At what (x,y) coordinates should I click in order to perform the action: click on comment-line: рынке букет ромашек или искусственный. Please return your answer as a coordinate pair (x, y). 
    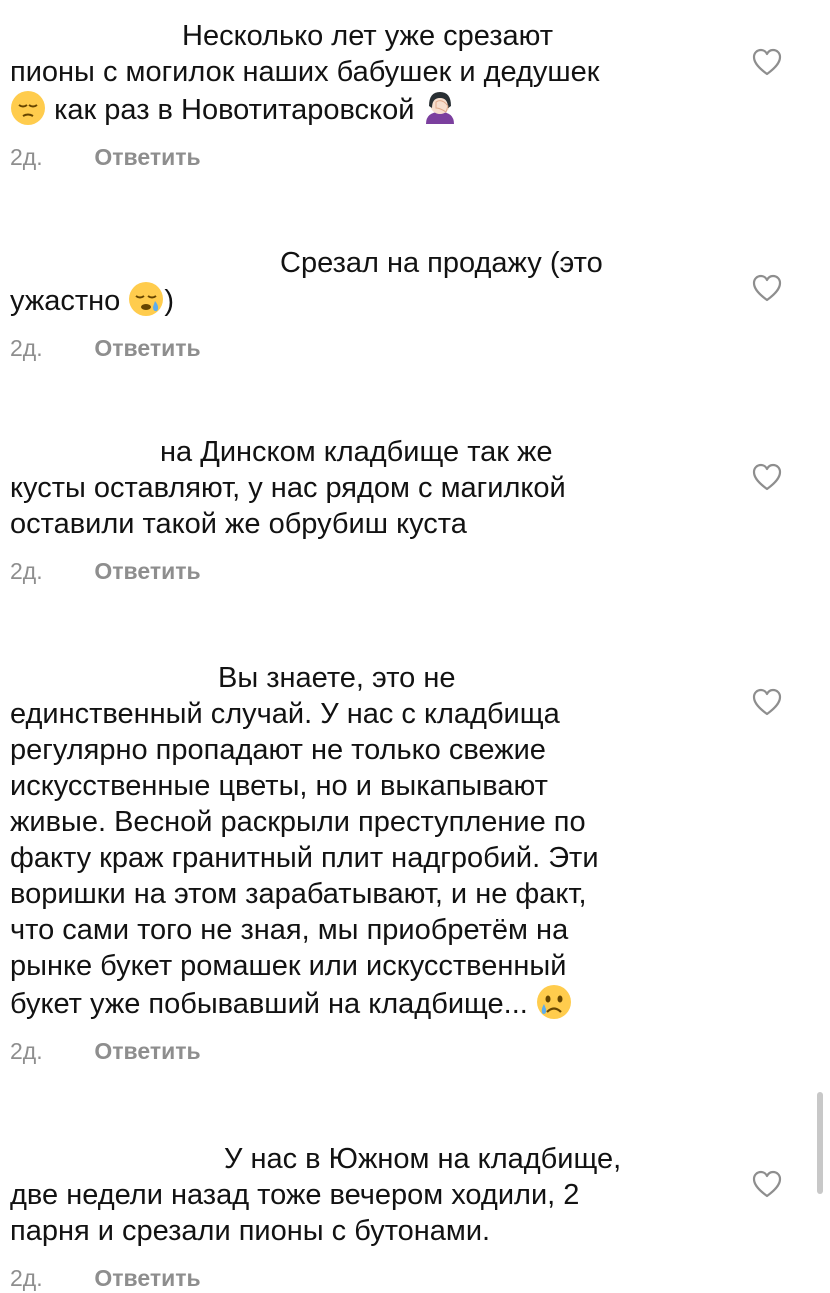
    Looking at the image, I should click on (288, 966).